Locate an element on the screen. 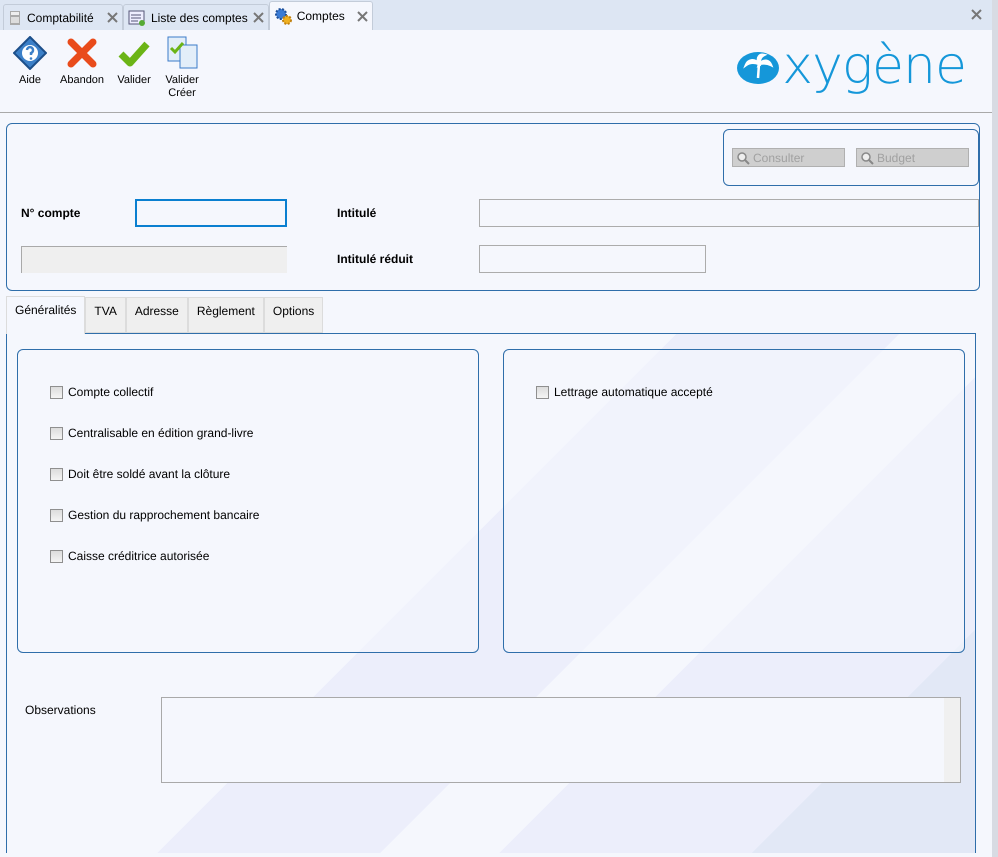 This screenshot has height=857, width=998. document-tab: Liste des comptes is located at coordinates (196, 17).